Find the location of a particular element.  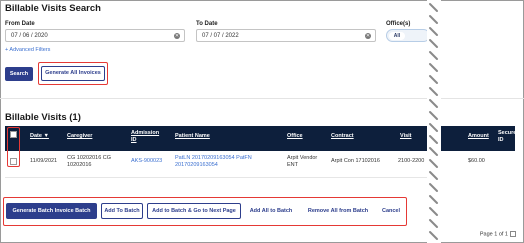

from-date-field: 07 / 06 / 2020 ✕ is located at coordinates (95, 35).